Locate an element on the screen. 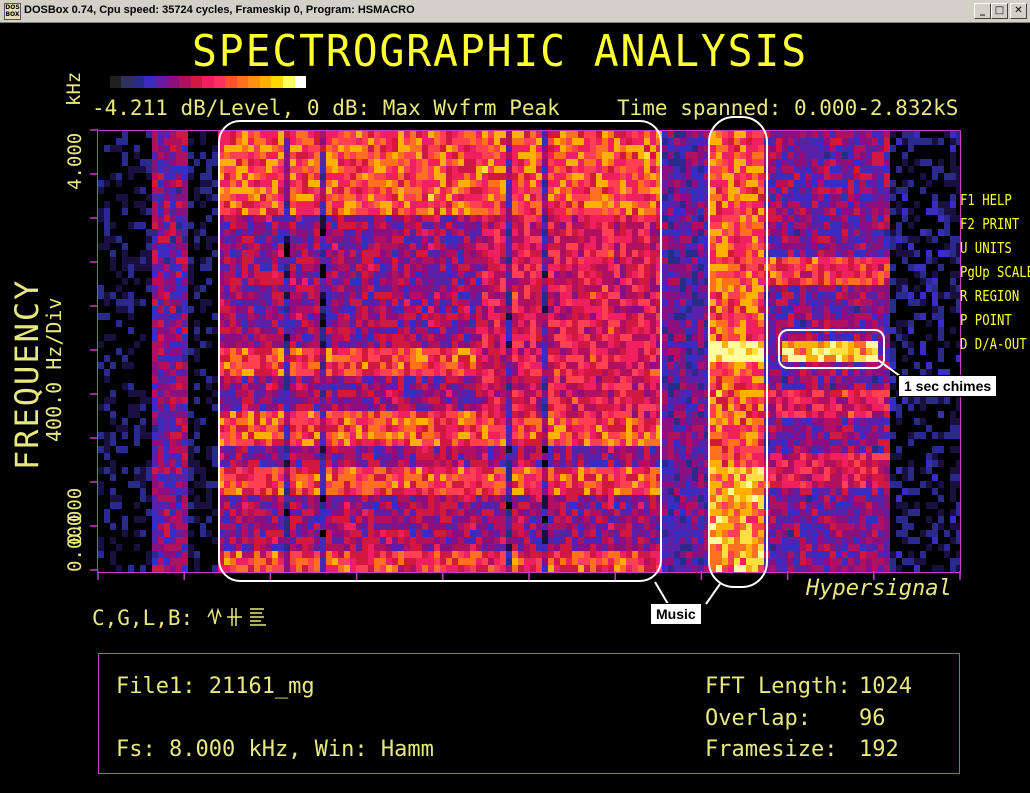 The height and width of the screenshot is (793, 1030). minimize-icon: _ is located at coordinates (982, 10).